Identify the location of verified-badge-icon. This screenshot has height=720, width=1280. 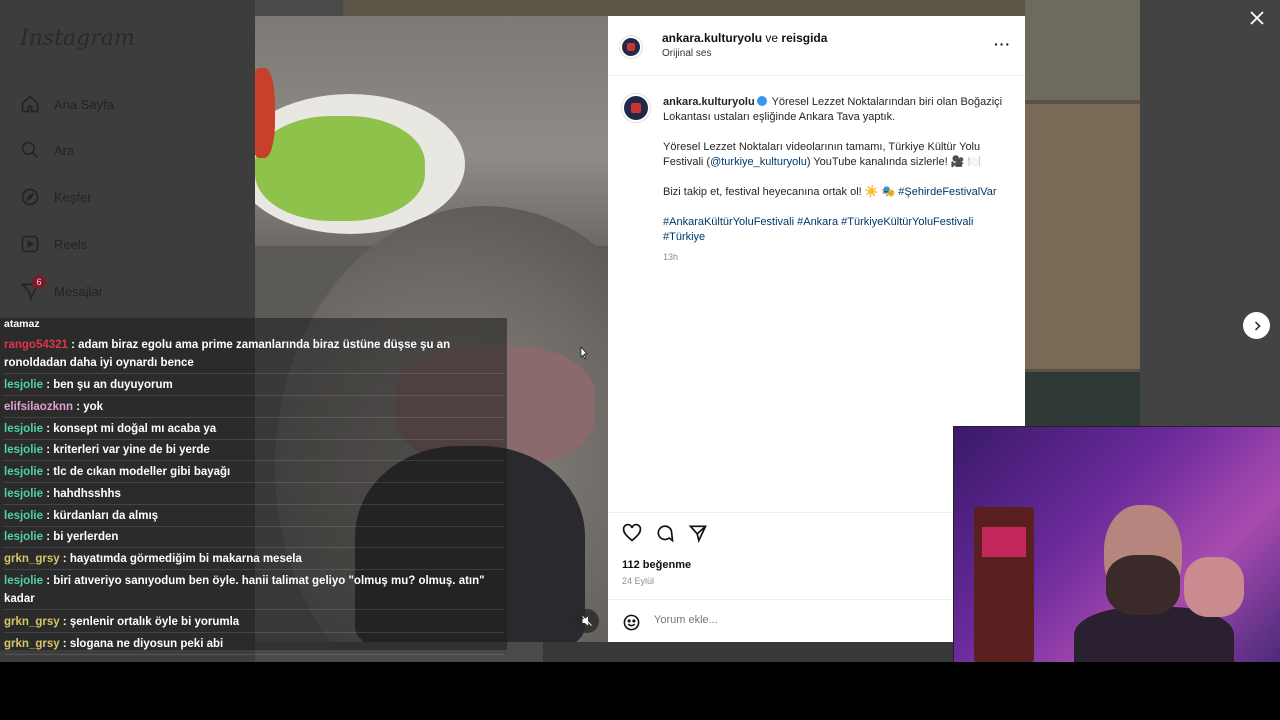
(761, 101).